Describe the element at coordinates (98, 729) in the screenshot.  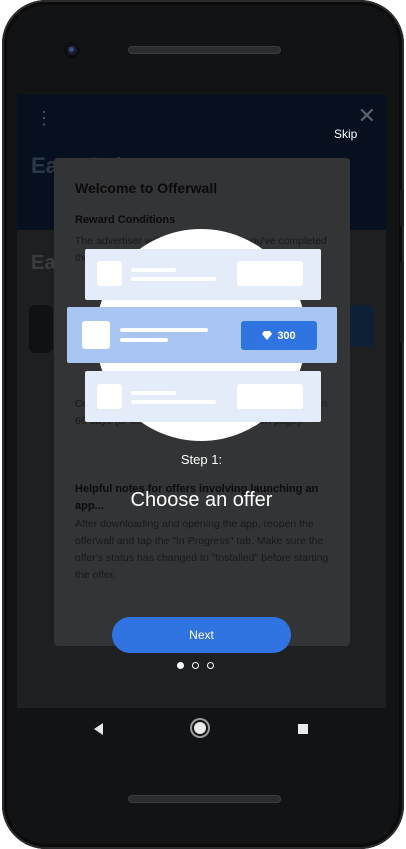
I see `back-triangle-icon` at that location.